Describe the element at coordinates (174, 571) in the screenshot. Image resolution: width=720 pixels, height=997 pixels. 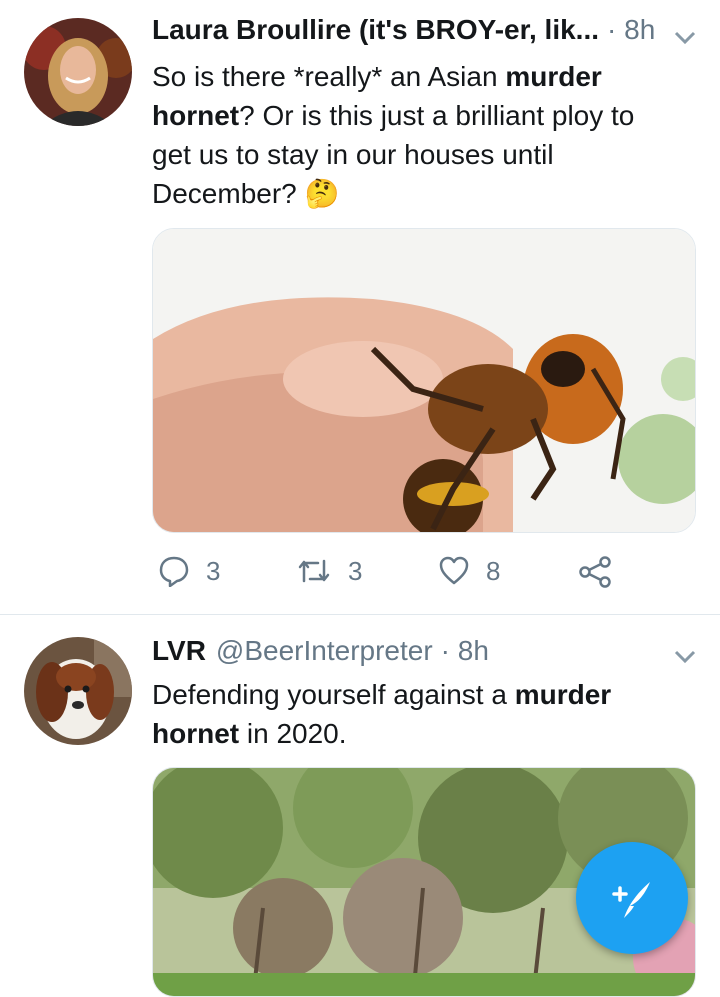
I see `reply-icon` at that location.